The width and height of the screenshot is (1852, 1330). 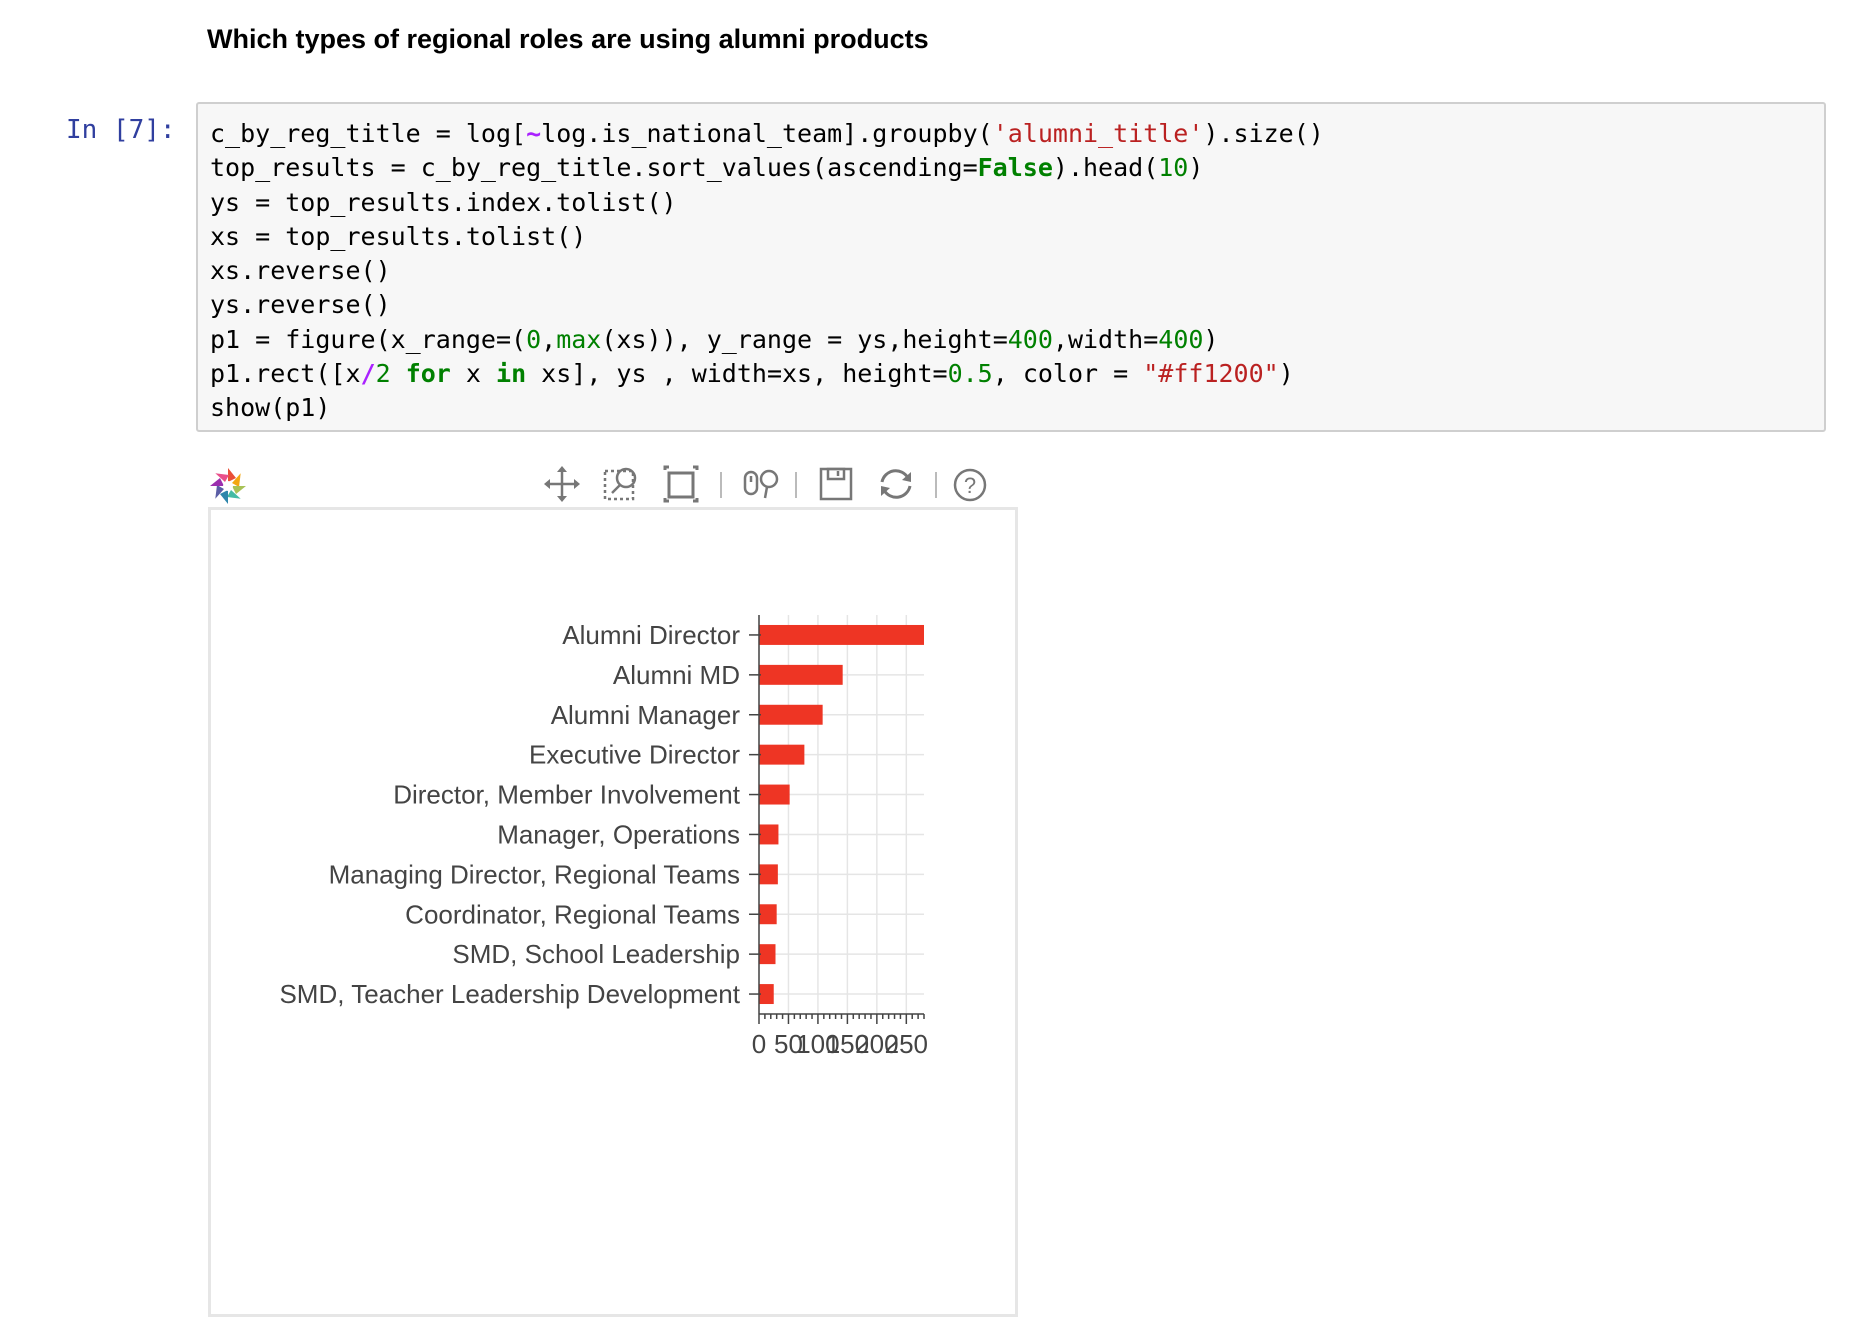 I want to click on y-tick-label: Managing Director, Regional Teams, so click(x=534, y=874).